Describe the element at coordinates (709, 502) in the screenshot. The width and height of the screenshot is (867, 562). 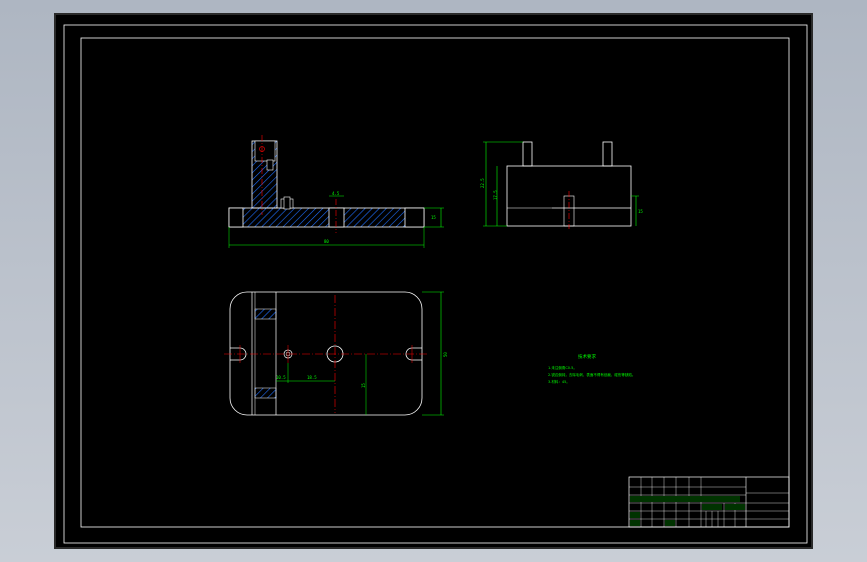
I see `title-block` at that location.